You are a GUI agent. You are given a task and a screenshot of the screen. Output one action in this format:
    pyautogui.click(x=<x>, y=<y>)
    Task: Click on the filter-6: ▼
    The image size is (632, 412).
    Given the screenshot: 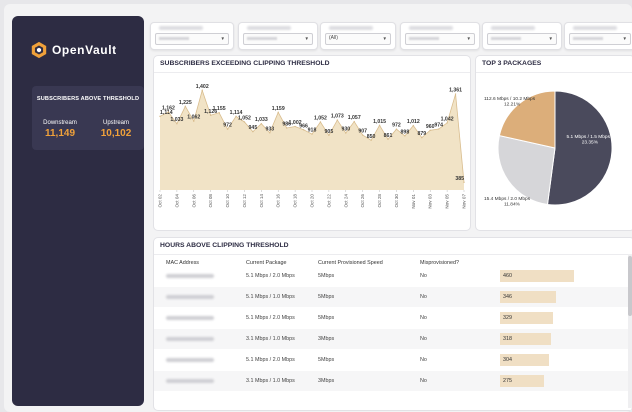 What is the action you would take?
    pyautogui.click(x=598, y=36)
    